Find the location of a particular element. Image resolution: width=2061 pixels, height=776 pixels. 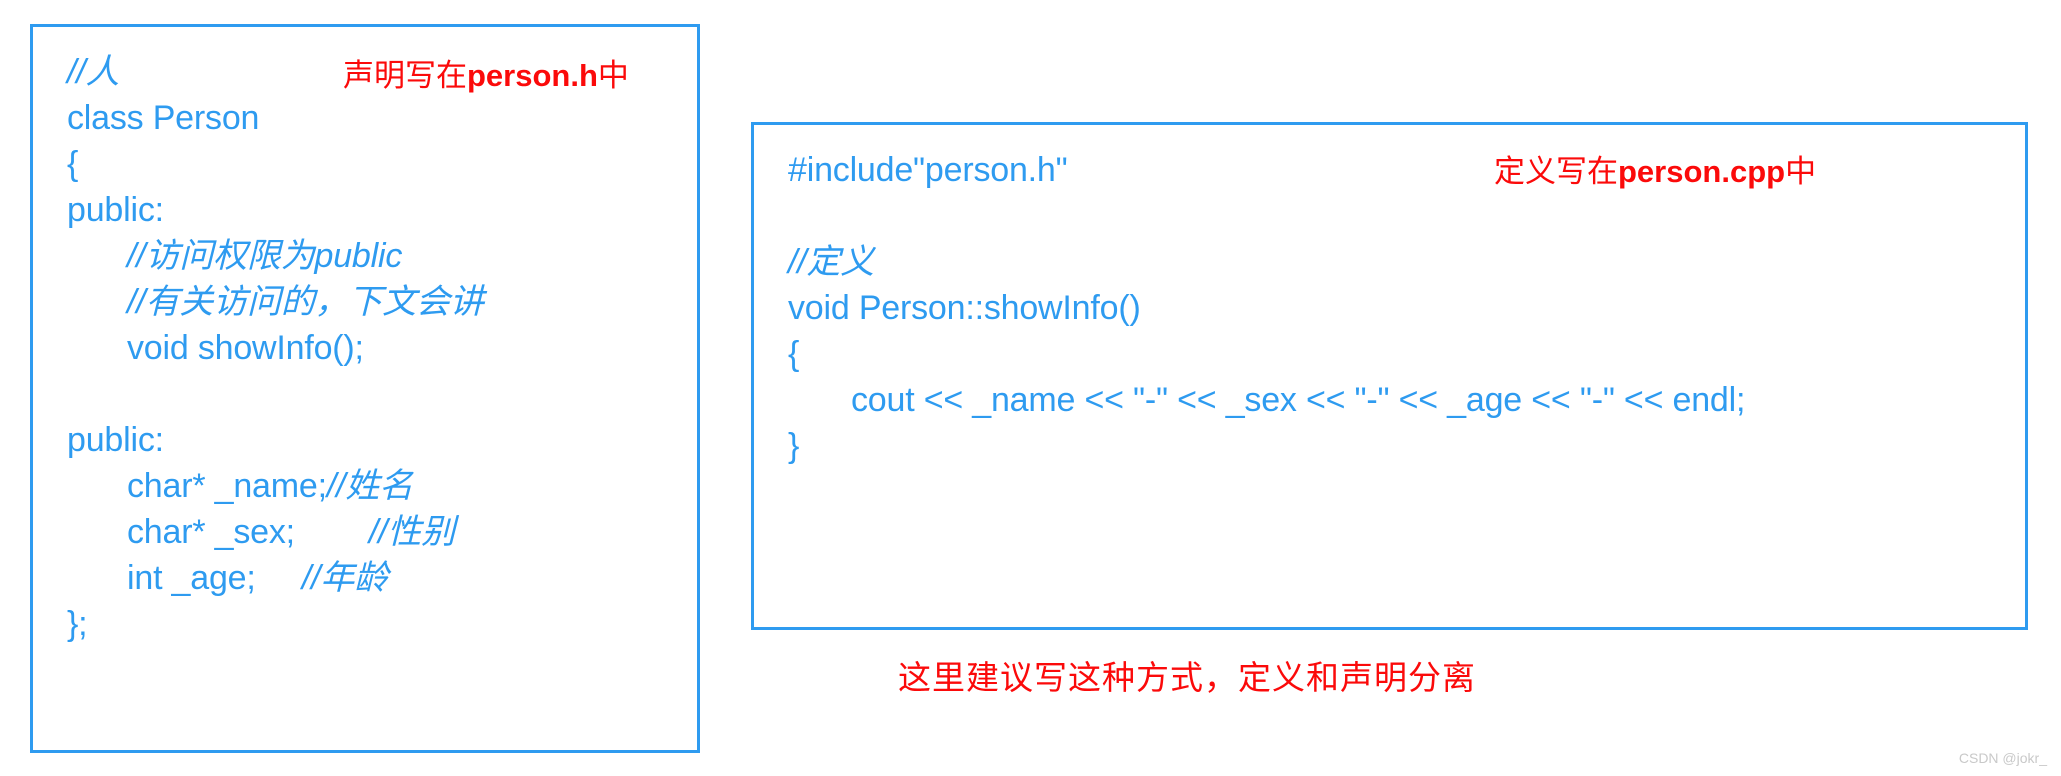

annotation-declaration-in-header: 声明写在person.h中 is located at coordinates (486, 75).